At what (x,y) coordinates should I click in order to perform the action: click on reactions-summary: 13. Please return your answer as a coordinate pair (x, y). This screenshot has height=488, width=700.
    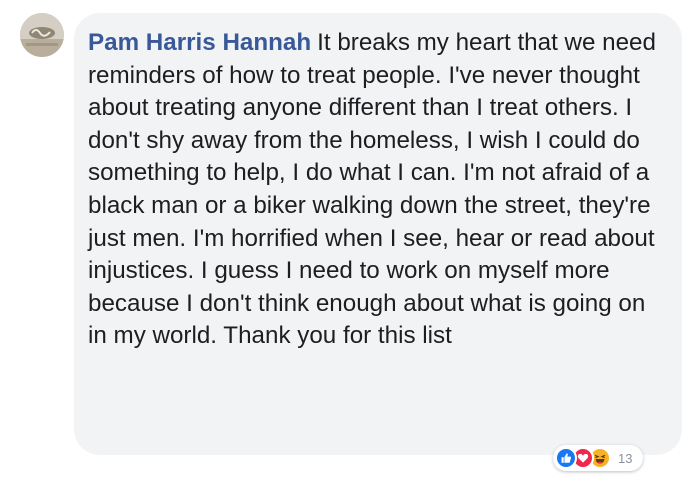
    Looking at the image, I should click on (598, 458).